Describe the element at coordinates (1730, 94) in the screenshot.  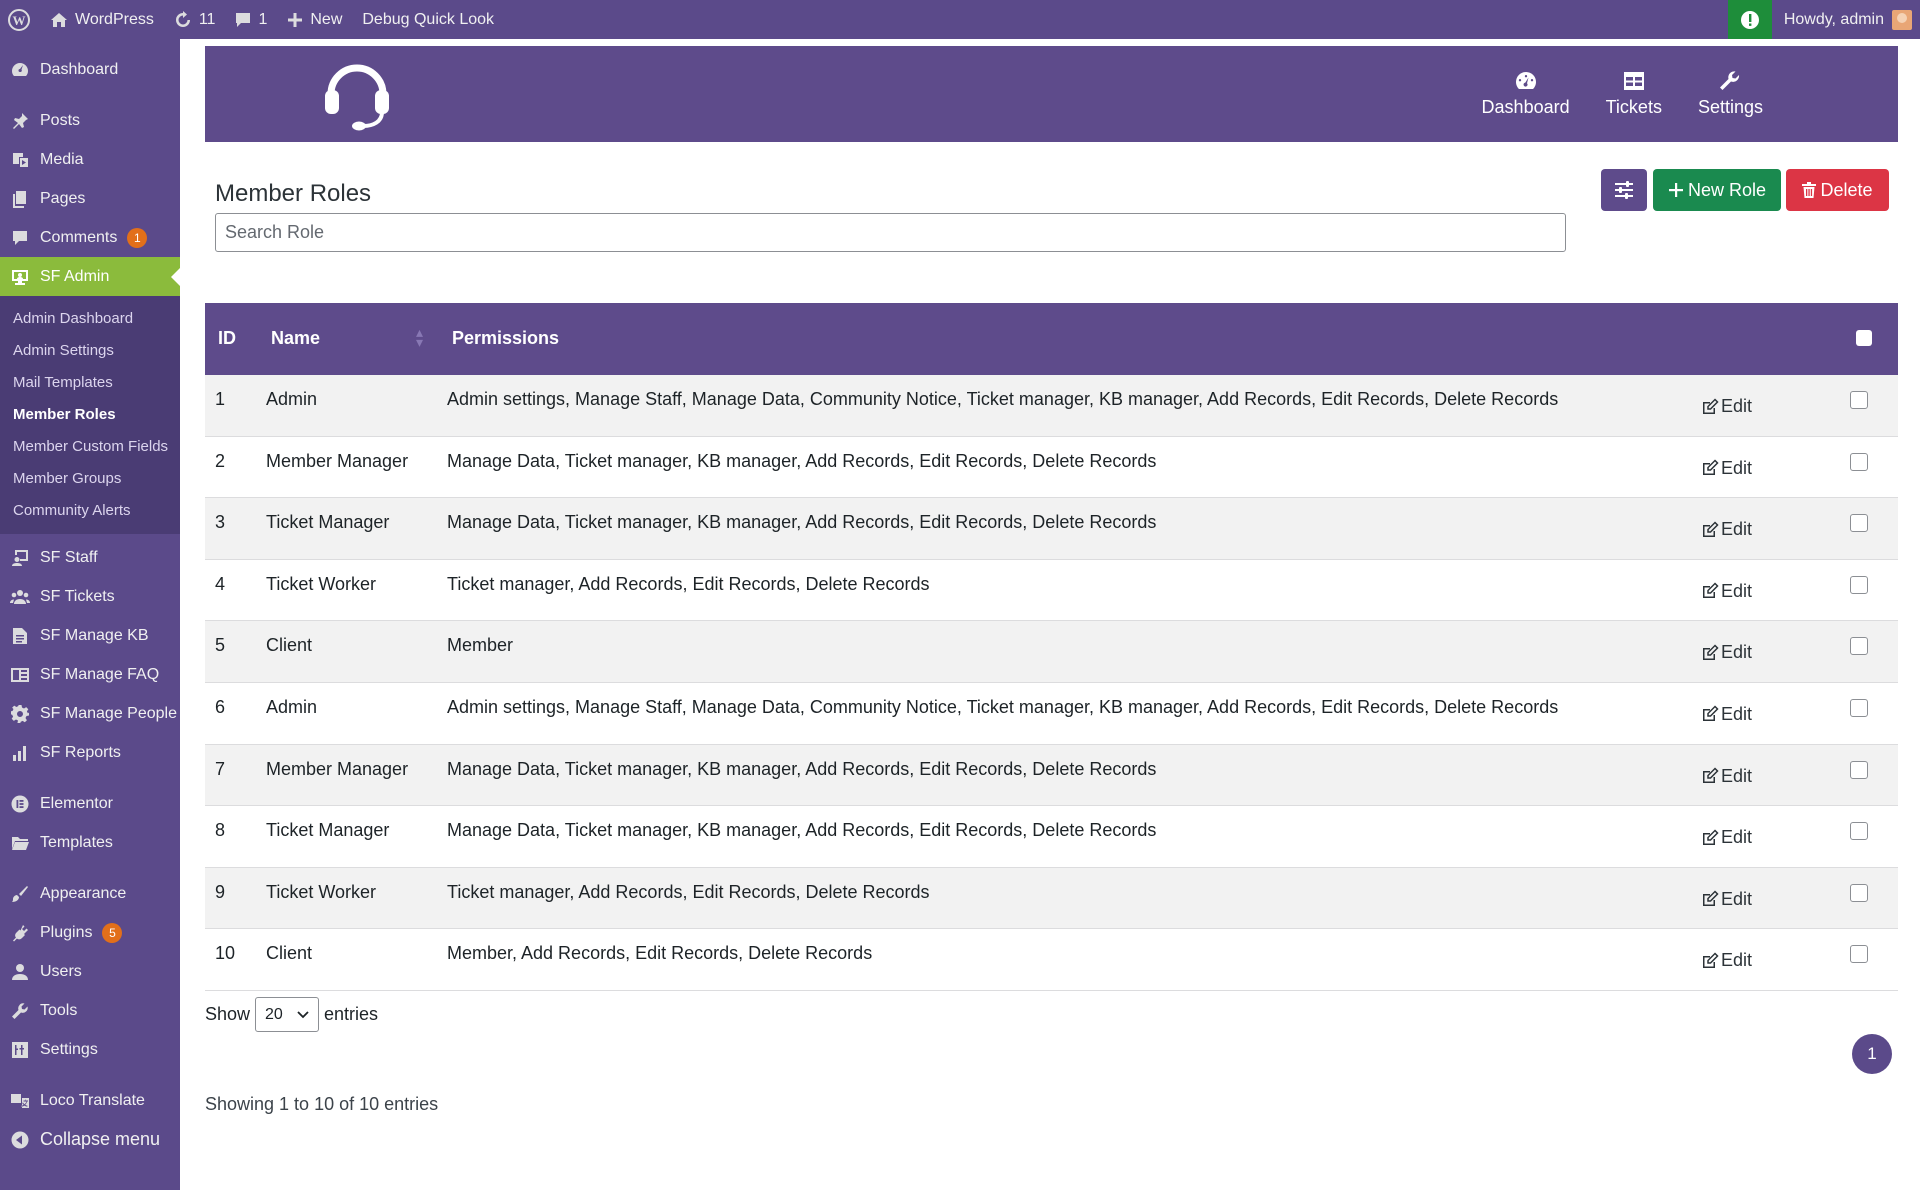
I see `nav-settings: Settings` at that location.